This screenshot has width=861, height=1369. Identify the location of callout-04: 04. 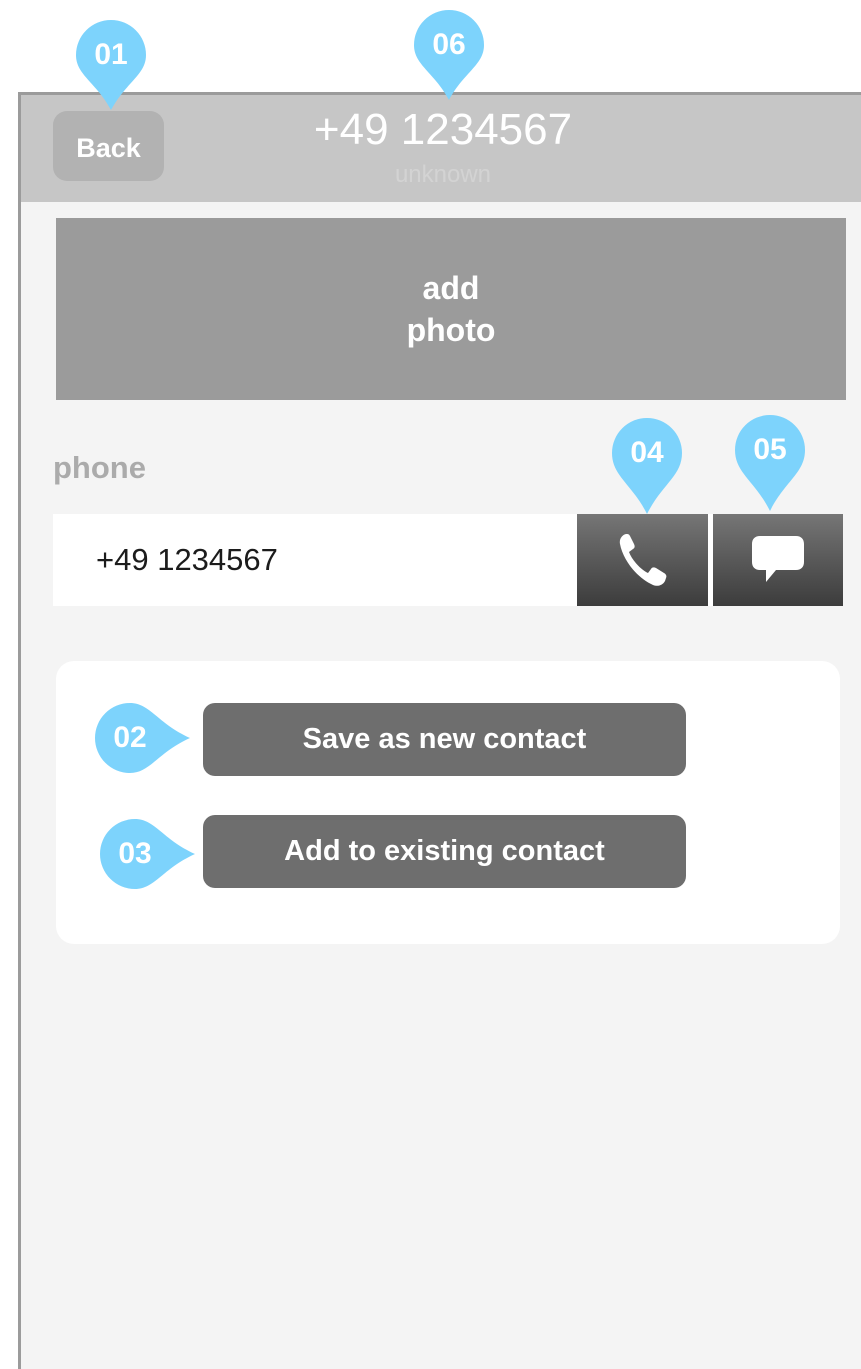
(647, 466).